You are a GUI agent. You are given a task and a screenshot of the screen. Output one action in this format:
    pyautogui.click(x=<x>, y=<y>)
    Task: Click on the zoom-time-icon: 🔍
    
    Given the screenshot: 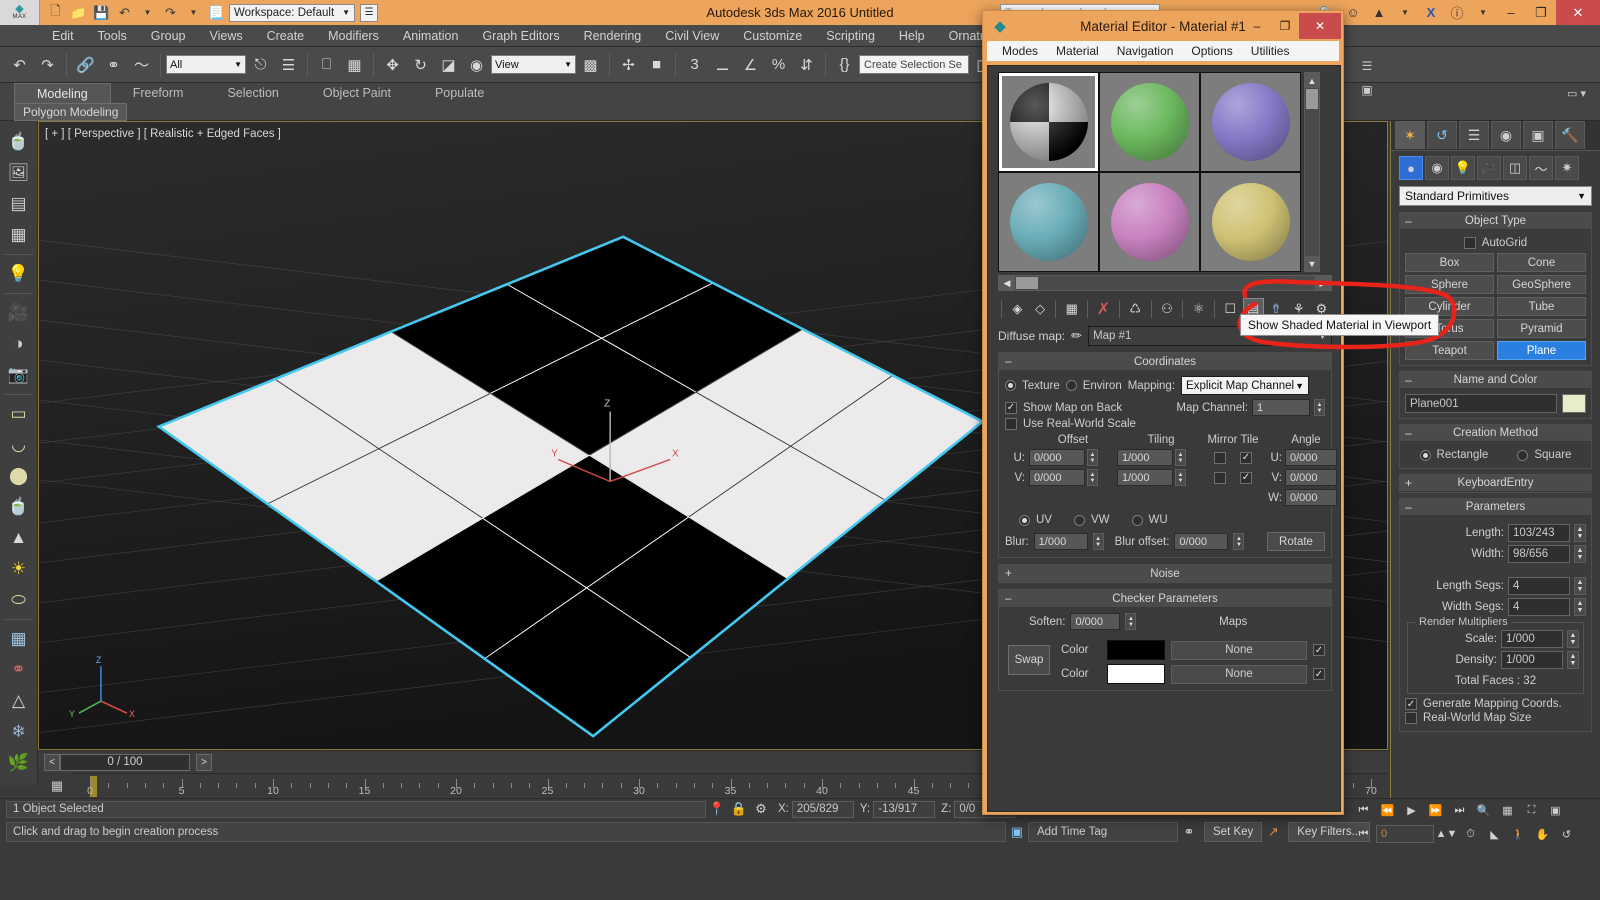 What is the action you would take?
    pyautogui.click(x=1483, y=810)
    